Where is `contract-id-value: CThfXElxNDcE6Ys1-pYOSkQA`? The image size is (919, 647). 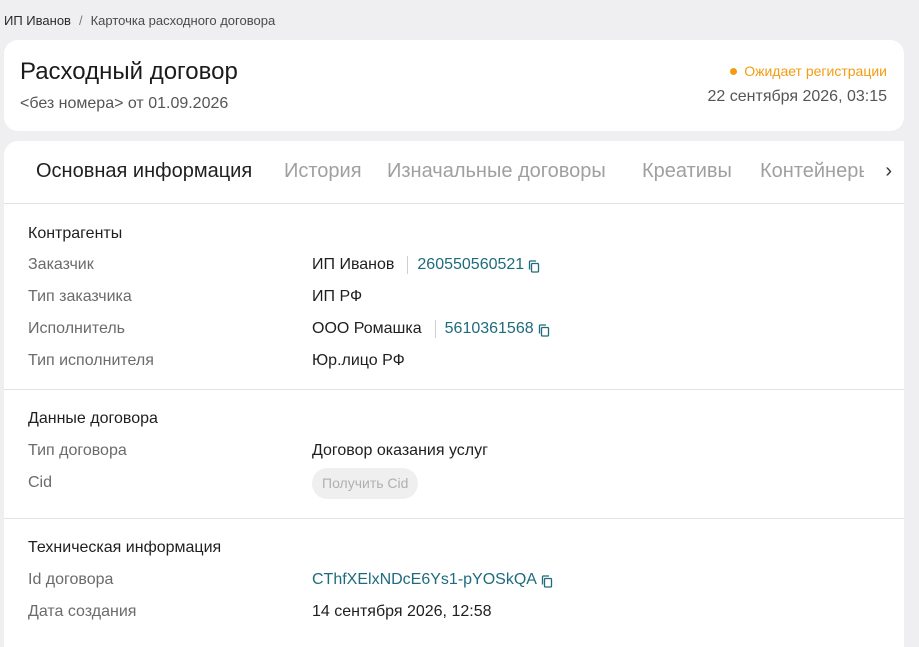
contract-id-value: CThfXElxNDcE6Ys1-pYOSkQA is located at coordinates (432, 580).